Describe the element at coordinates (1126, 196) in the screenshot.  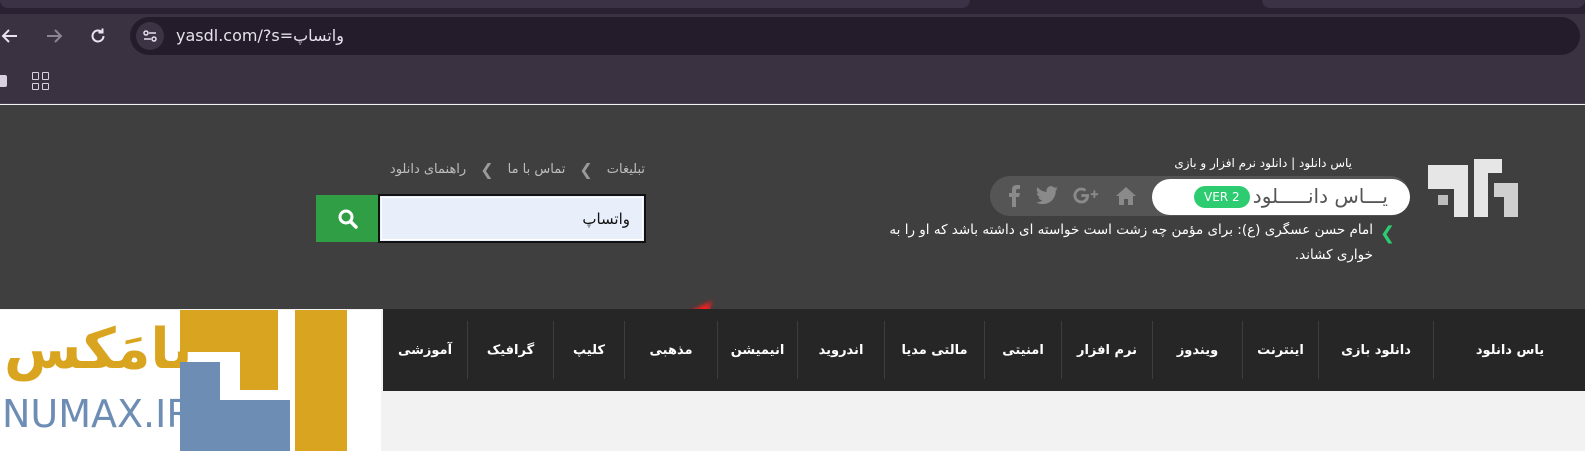
I see `home-icon` at that location.